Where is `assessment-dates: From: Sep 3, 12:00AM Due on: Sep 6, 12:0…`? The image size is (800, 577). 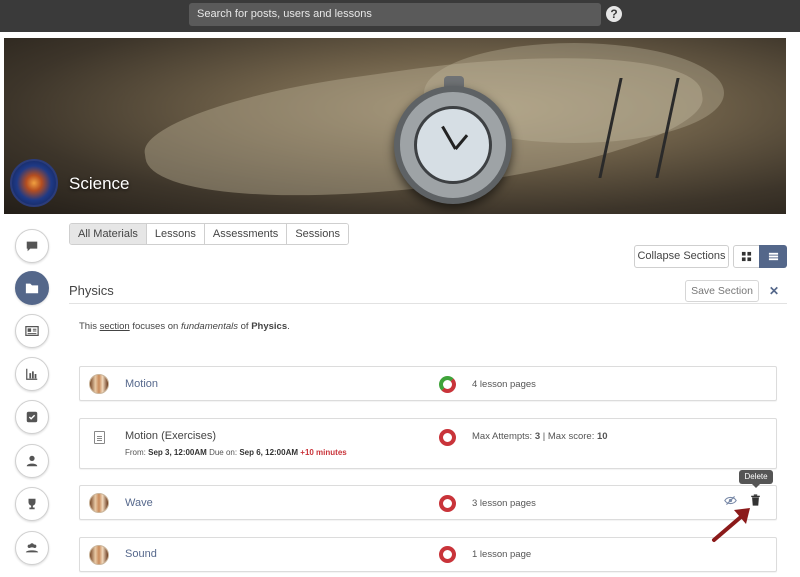 assessment-dates: From: Sep 3, 12:00AM Due on: Sep 6, 12:0… is located at coordinates (236, 452).